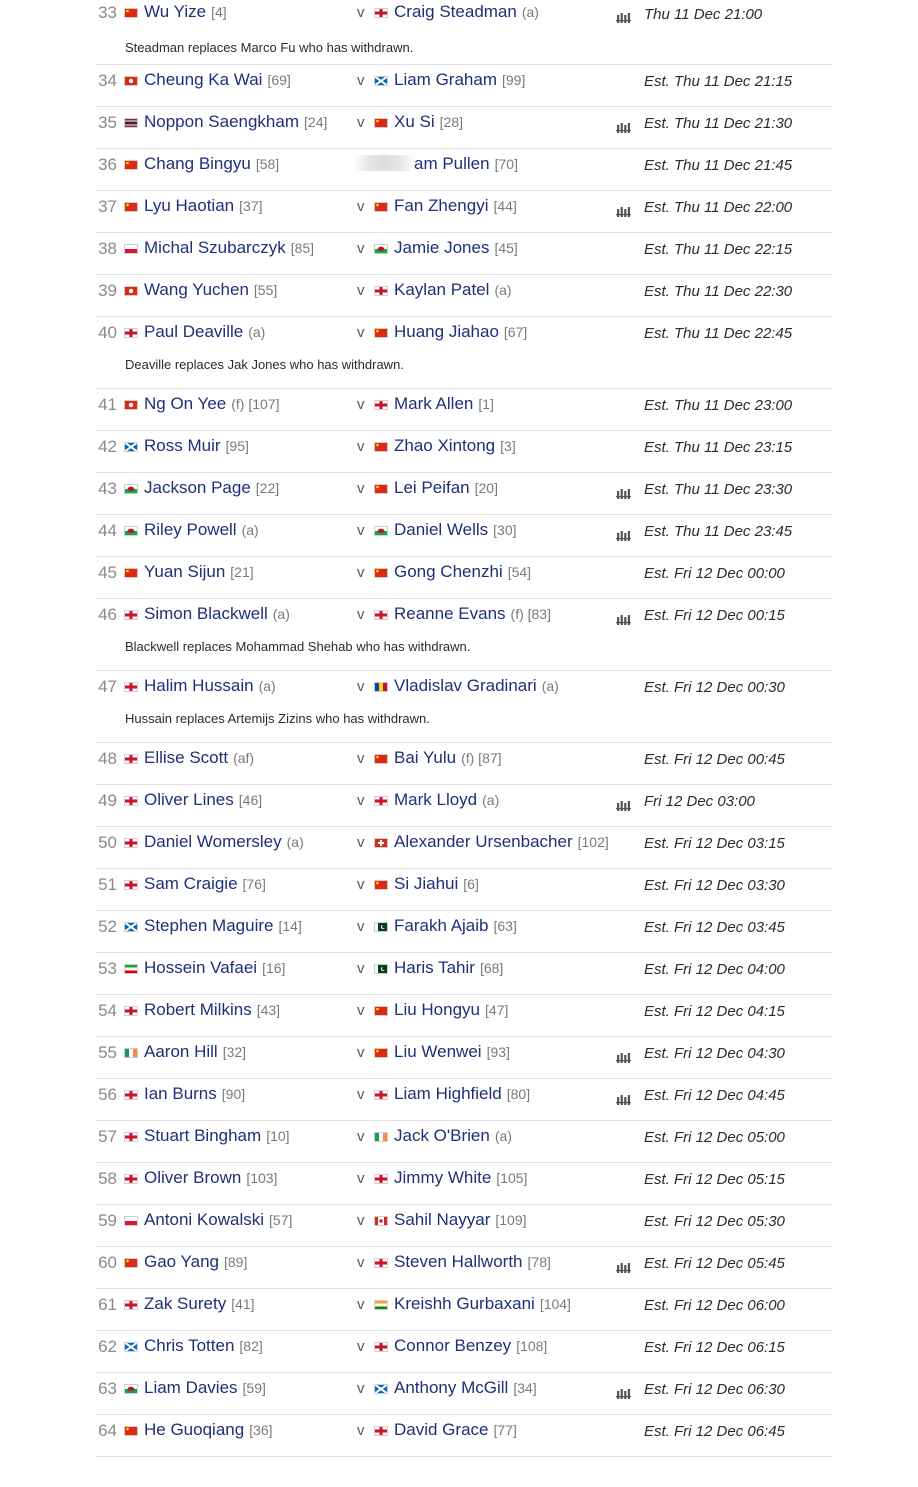 The image size is (918, 1487). What do you see at coordinates (200, 967) in the screenshot?
I see `player-name-link: Hossein Vafaei` at bounding box center [200, 967].